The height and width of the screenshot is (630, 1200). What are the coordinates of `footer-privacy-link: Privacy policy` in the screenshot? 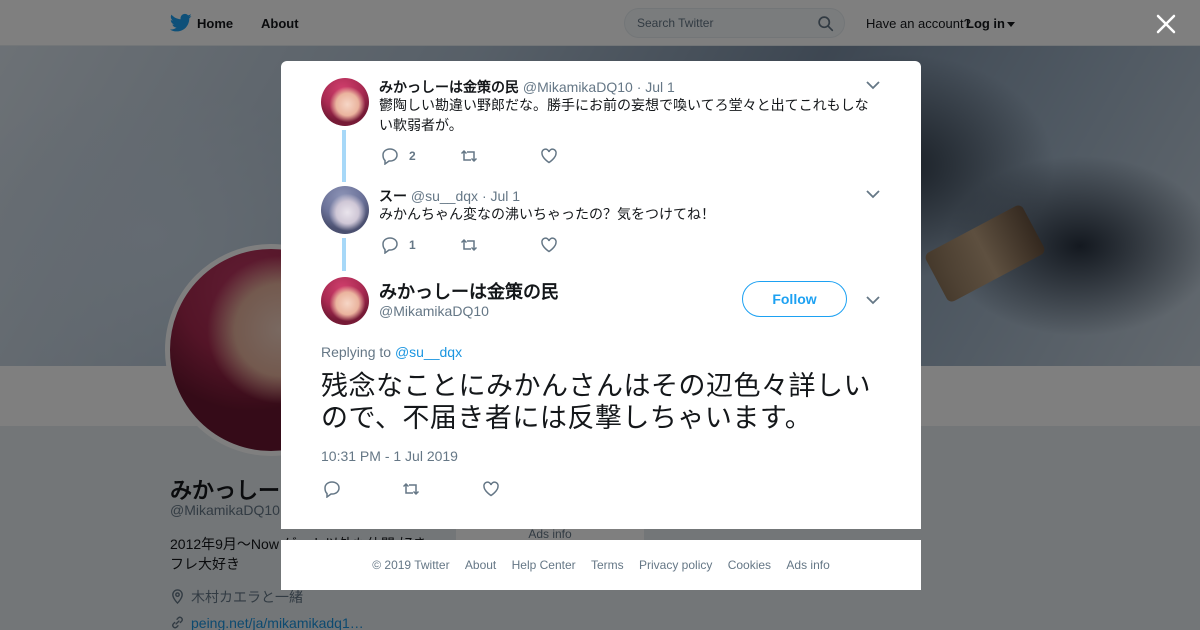 It's located at (675, 565).